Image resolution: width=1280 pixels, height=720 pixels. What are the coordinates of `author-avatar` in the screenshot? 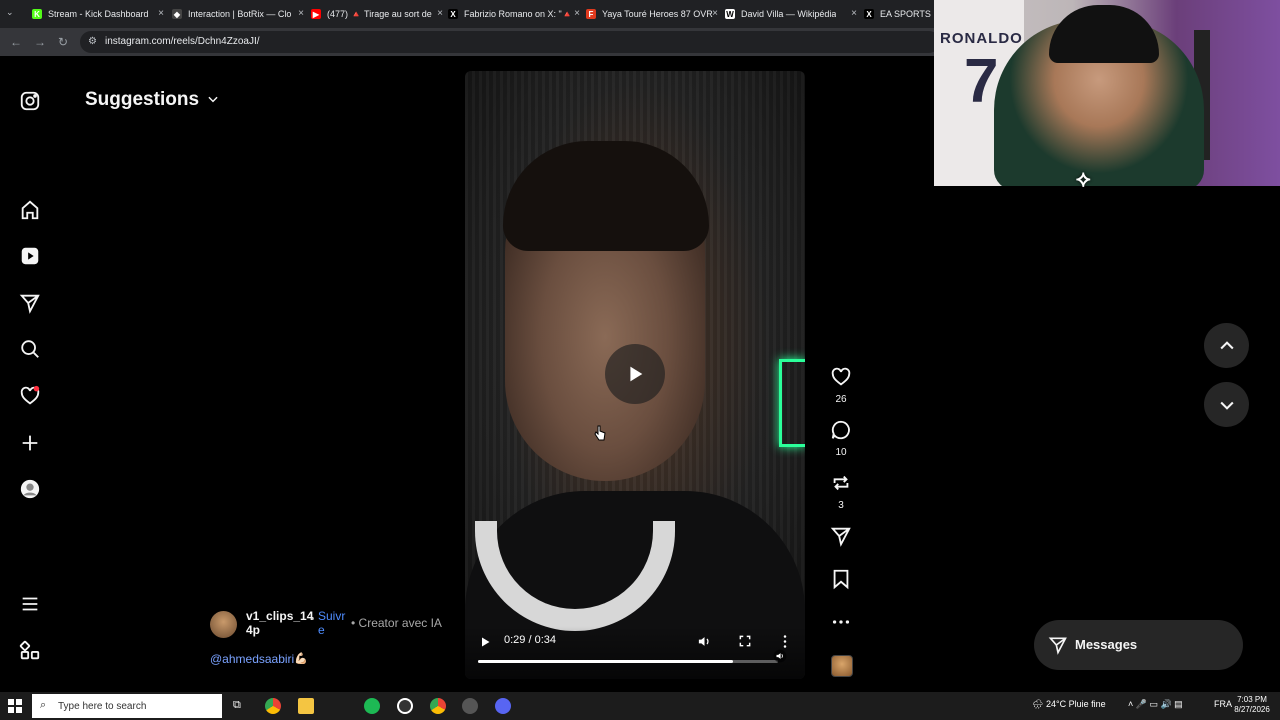 It's located at (223, 624).